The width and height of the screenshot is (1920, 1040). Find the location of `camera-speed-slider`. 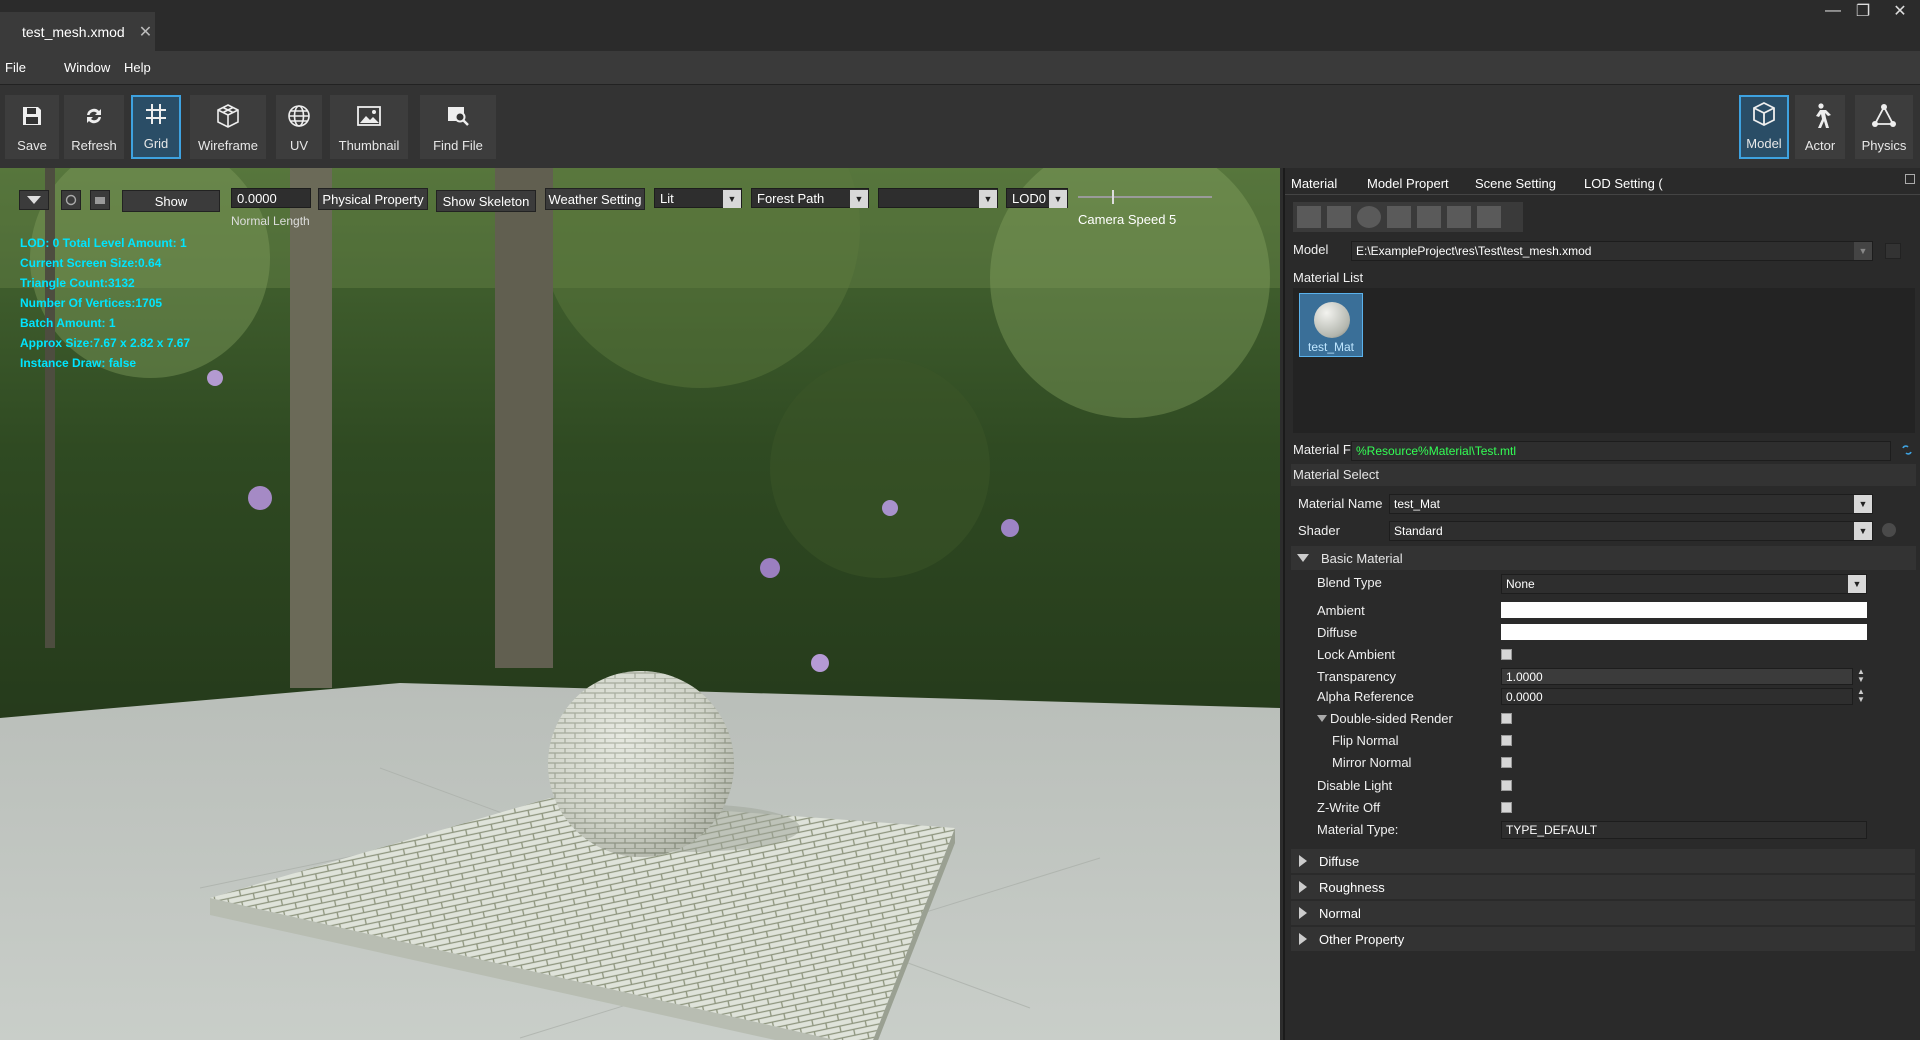

camera-speed-slider is located at coordinates (1145, 197).